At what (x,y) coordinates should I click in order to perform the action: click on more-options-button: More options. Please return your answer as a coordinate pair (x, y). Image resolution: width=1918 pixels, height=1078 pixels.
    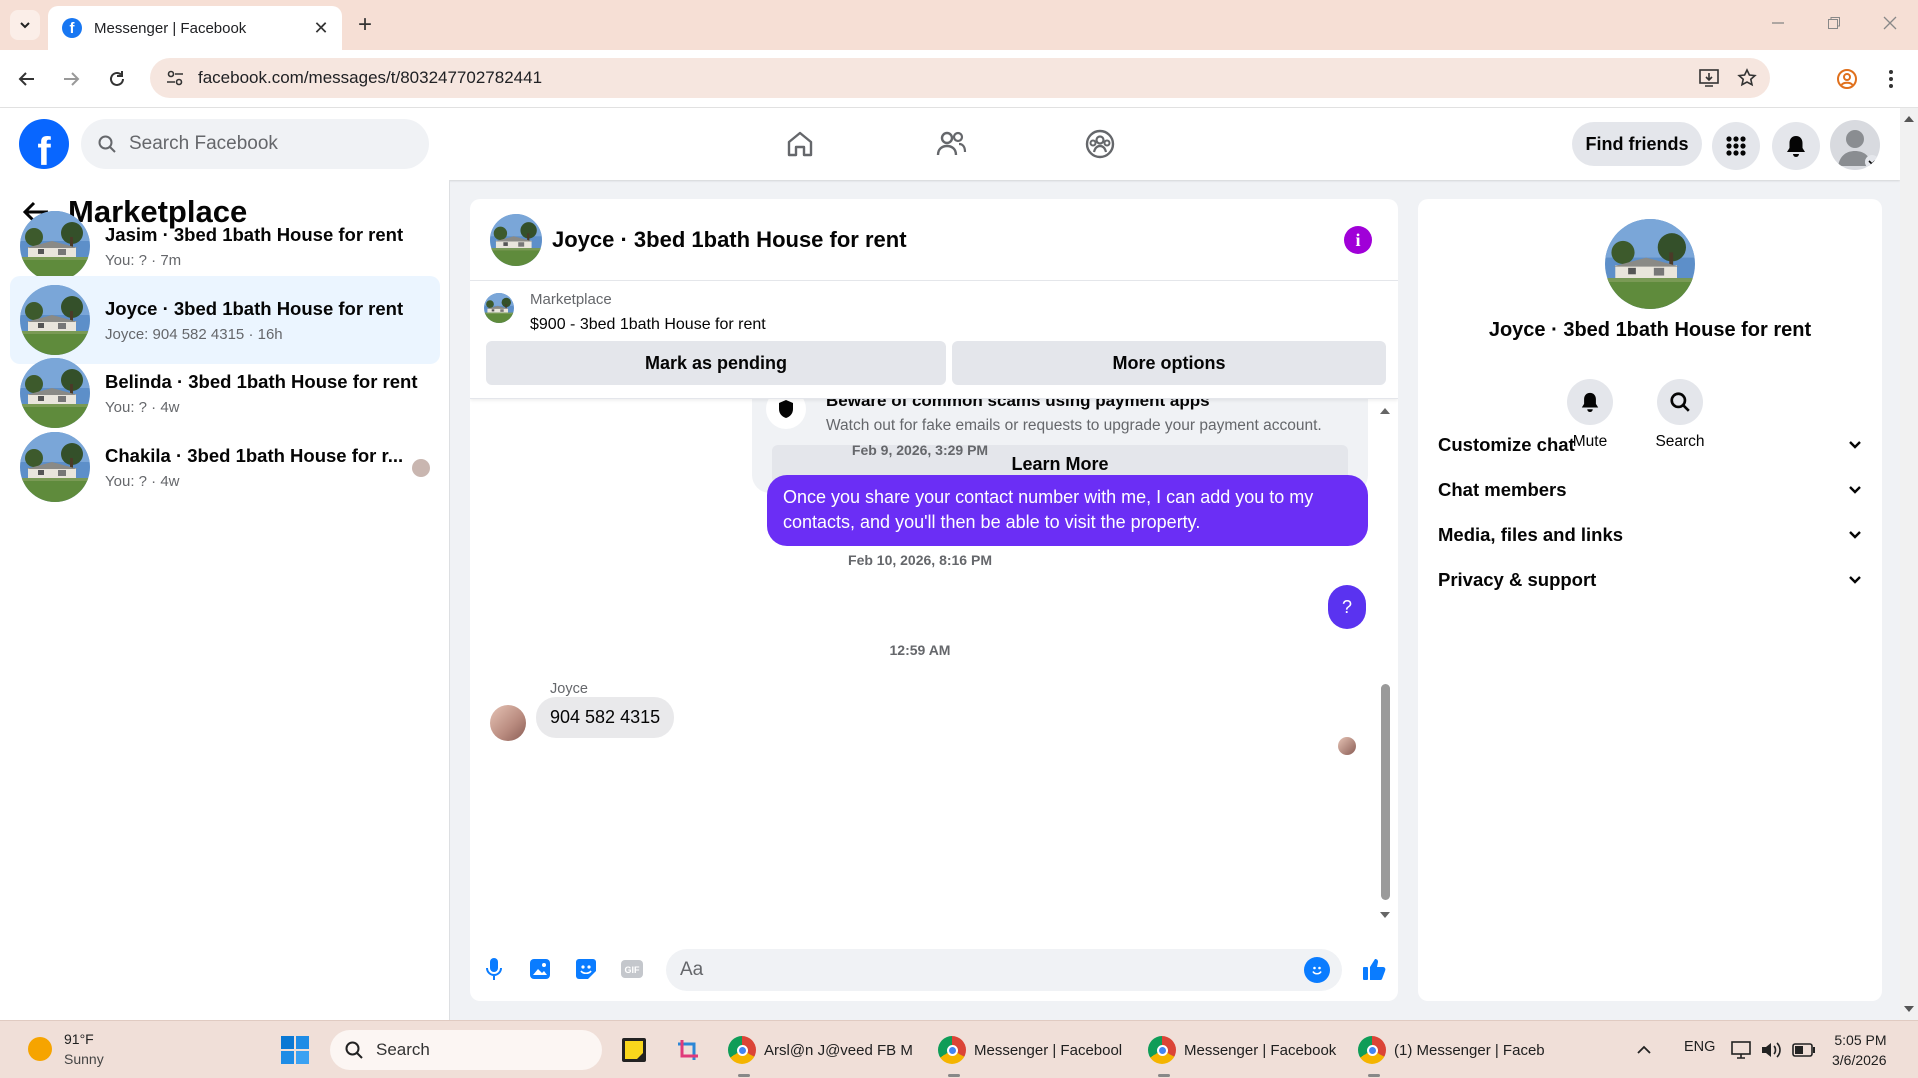
    Looking at the image, I should click on (1169, 363).